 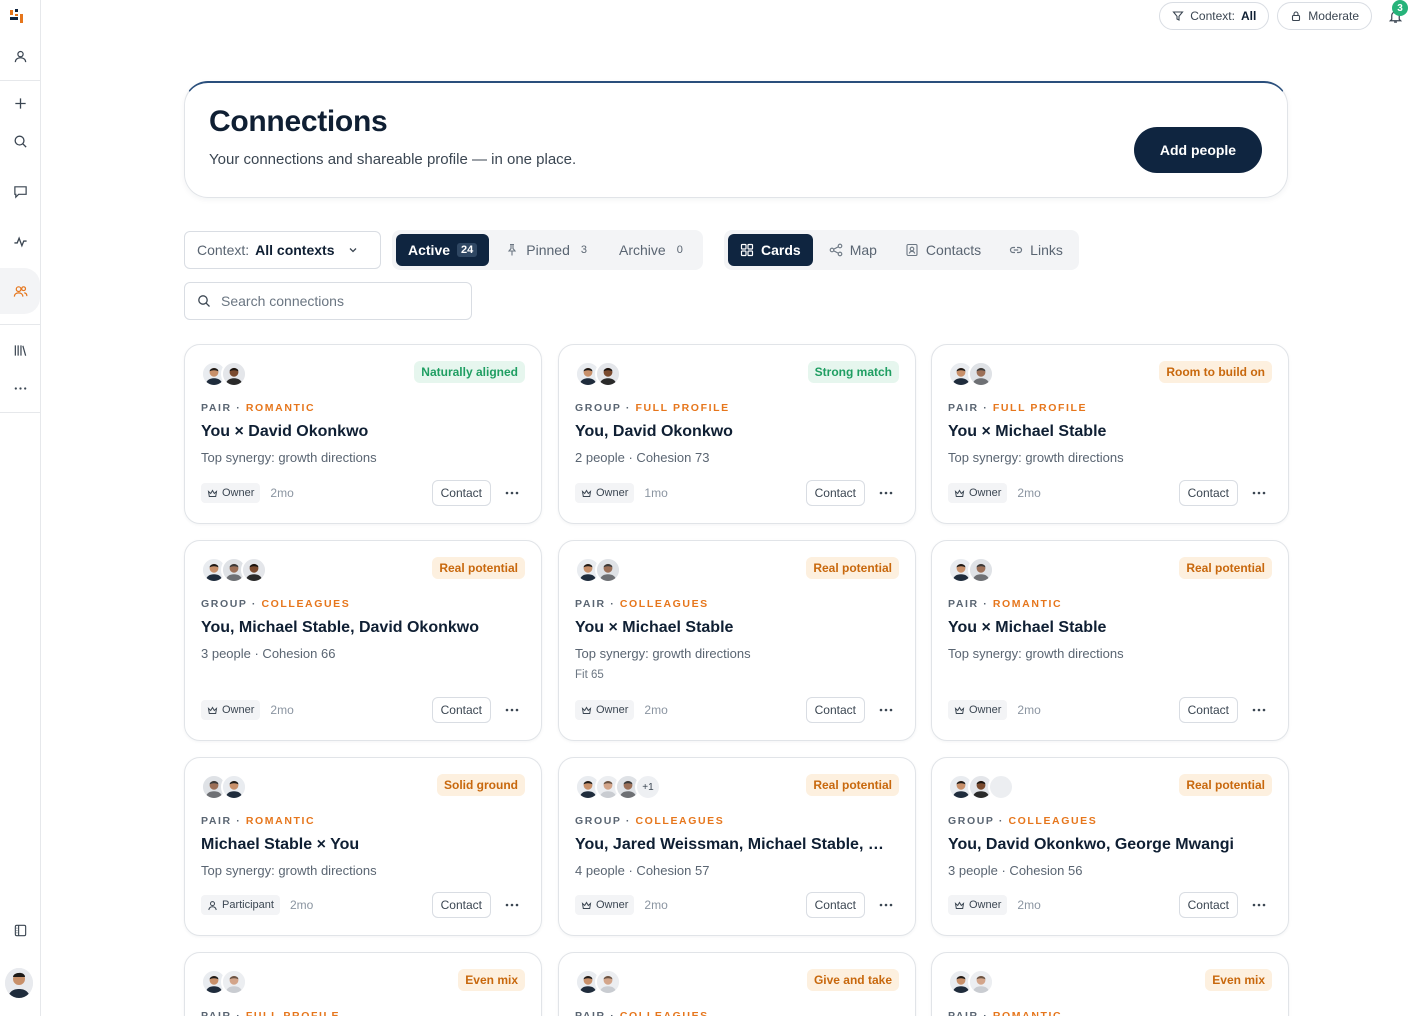 What do you see at coordinates (364, 628) in the screenshot?
I see `connection-name: You, Michael Stable, David Okonkwo` at bounding box center [364, 628].